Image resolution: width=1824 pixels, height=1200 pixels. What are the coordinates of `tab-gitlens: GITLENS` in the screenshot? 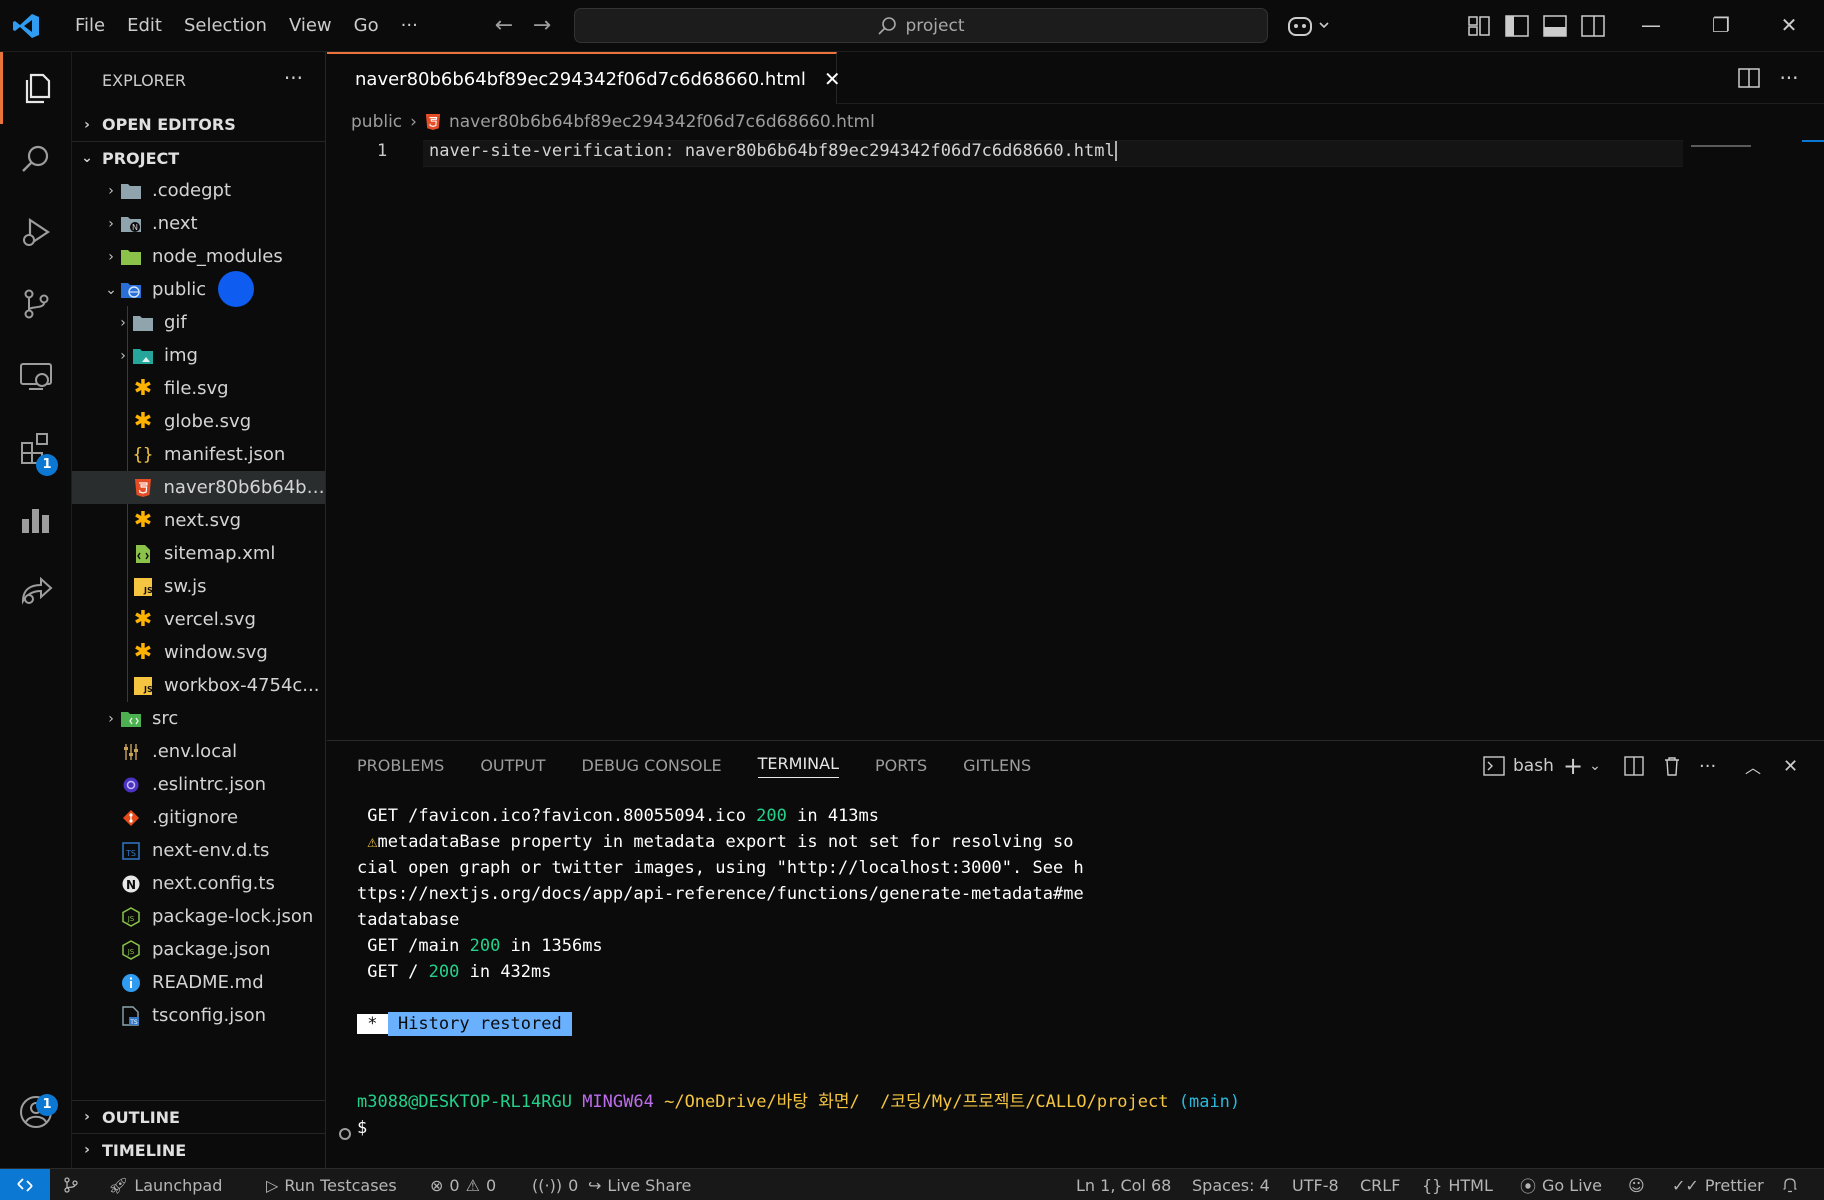 It's located at (997, 766).